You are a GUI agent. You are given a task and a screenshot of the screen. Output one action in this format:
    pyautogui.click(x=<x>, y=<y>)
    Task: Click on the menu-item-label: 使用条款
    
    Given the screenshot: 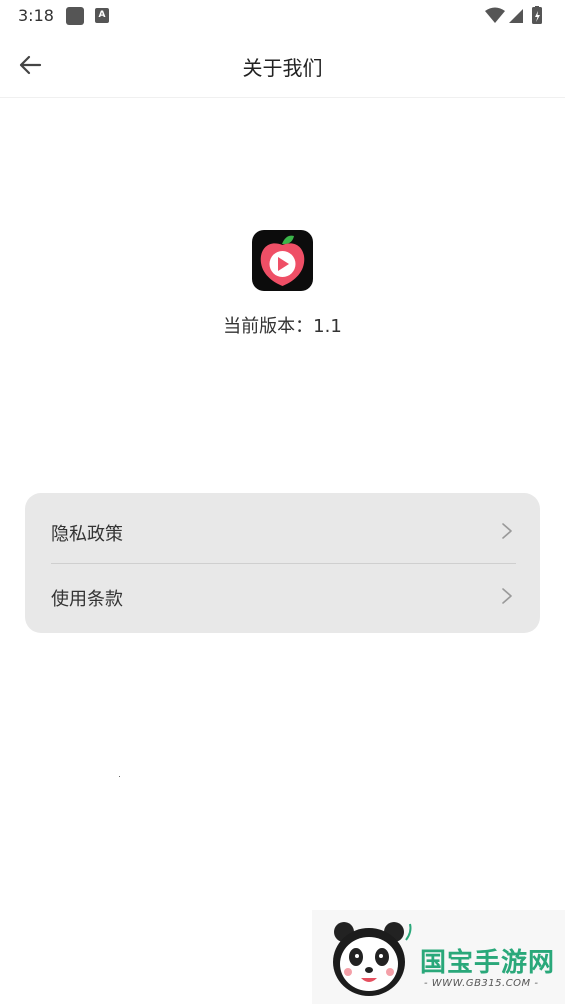 What is the action you would take?
    pyautogui.click(x=87, y=599)
    